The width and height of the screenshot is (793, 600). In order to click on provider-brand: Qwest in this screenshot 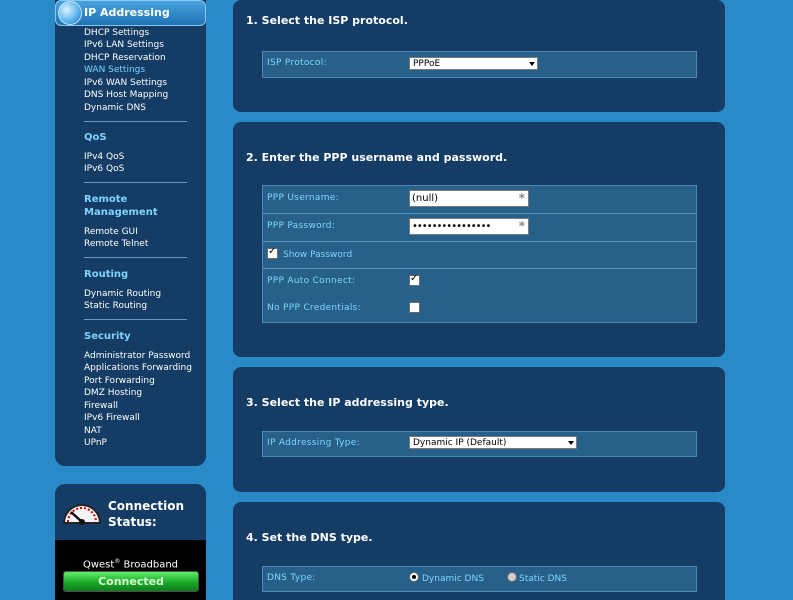, I will do `click(98, 565)`.